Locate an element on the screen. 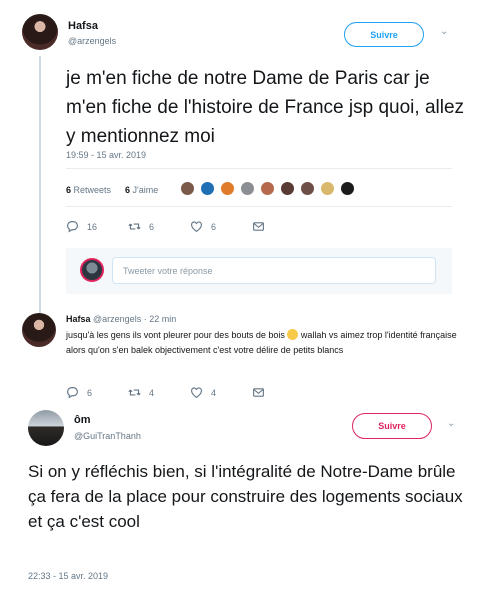 The width and height of the screenshot is (486, 600). reply-author-name: Hafsa is located at coordinates (78, 319).